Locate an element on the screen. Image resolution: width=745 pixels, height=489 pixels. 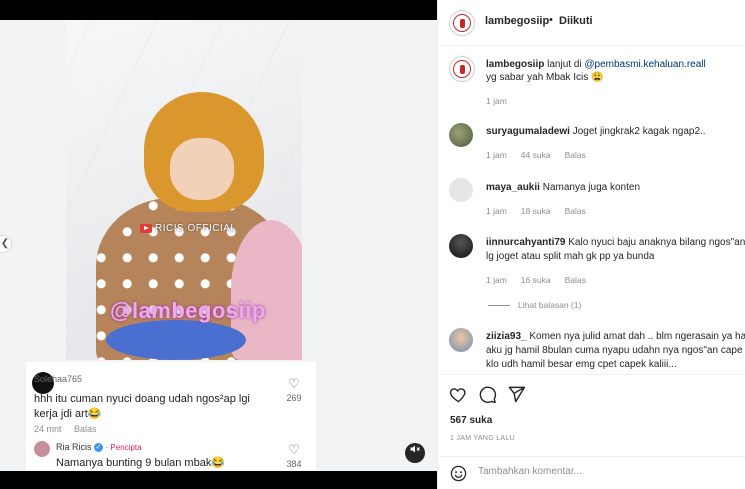
comment-username: maya_aukii is located at coordinates (513, 187).